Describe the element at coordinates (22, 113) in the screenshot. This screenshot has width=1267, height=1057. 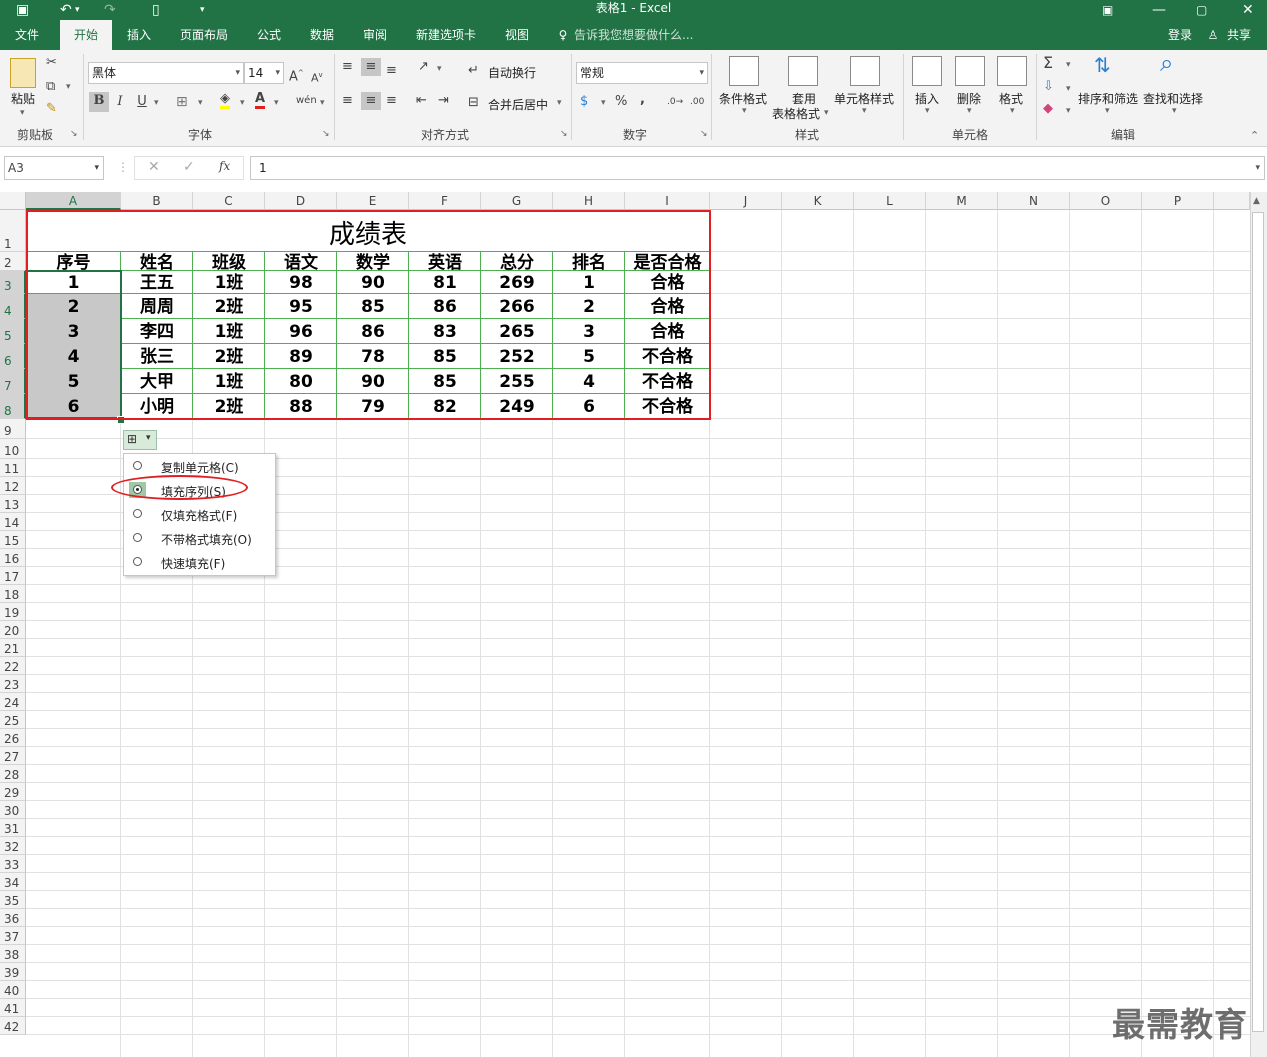
I see `paste-dropdown-icon: ▾` at that location.